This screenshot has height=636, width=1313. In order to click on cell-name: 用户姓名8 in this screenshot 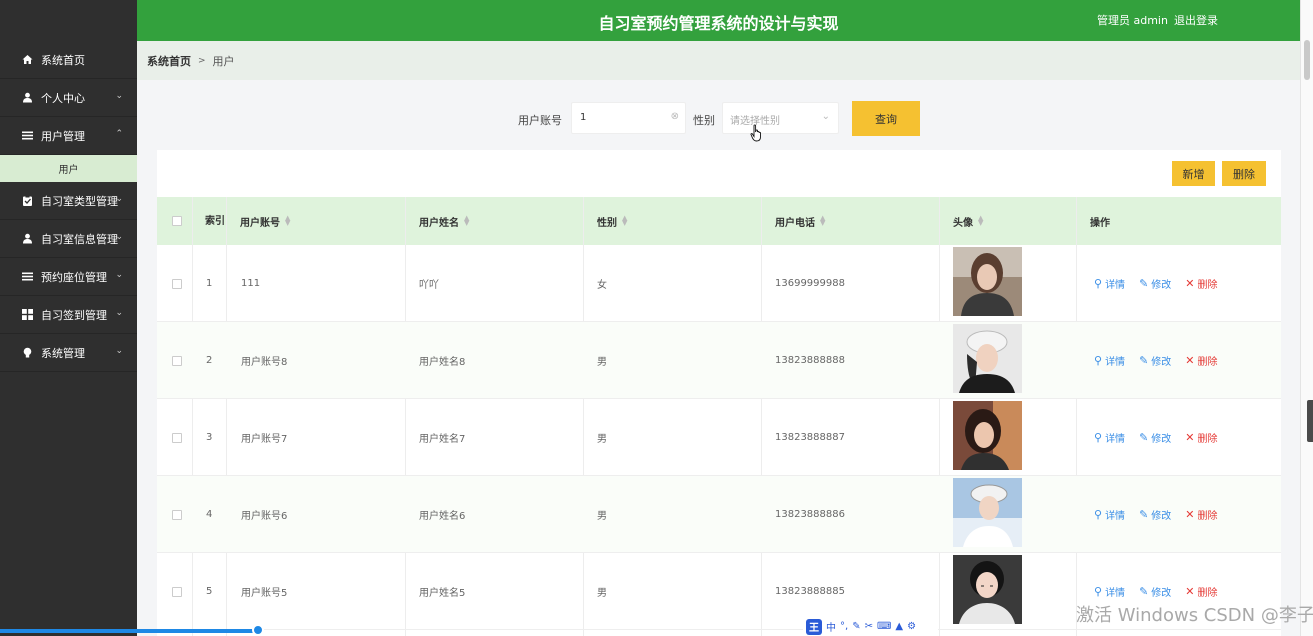, I will do `click(442, 362)`.